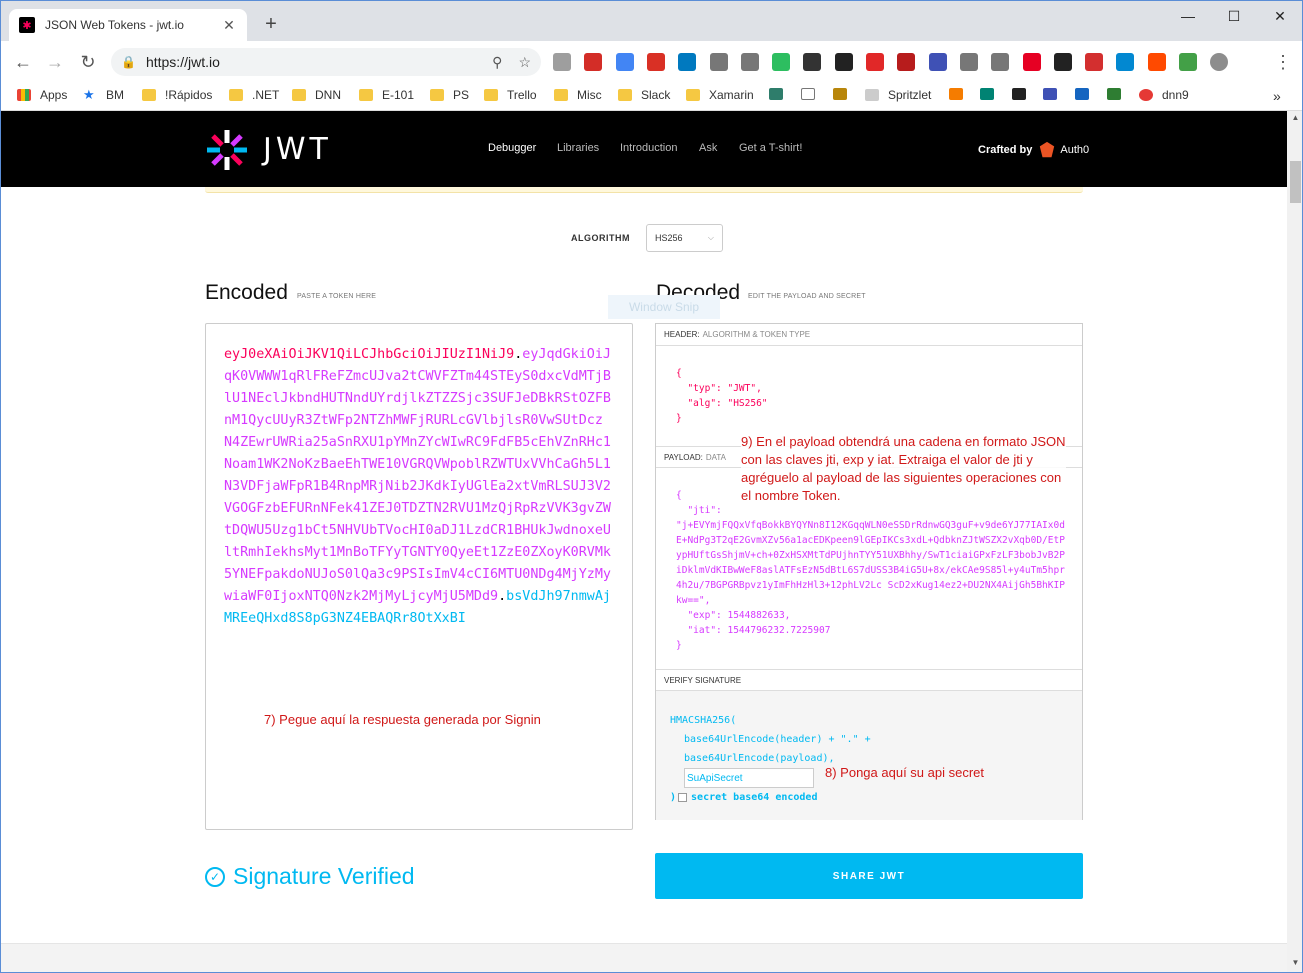 Image resolution: width=1303 pixels, height=973 pixels. Describe the element at coordinates (189, 95) in the screenshot. I see `bookmark-label: !Rápidos` at that location.